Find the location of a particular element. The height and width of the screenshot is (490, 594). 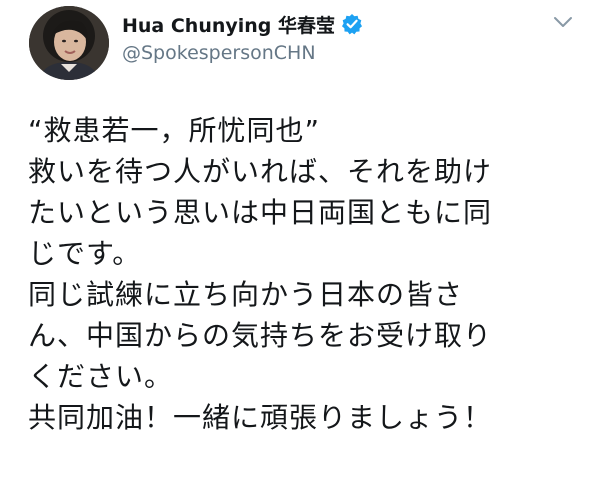

tweet-line: ん、中国からの気持ちをお受け取り is located at coordinates (260, 335).